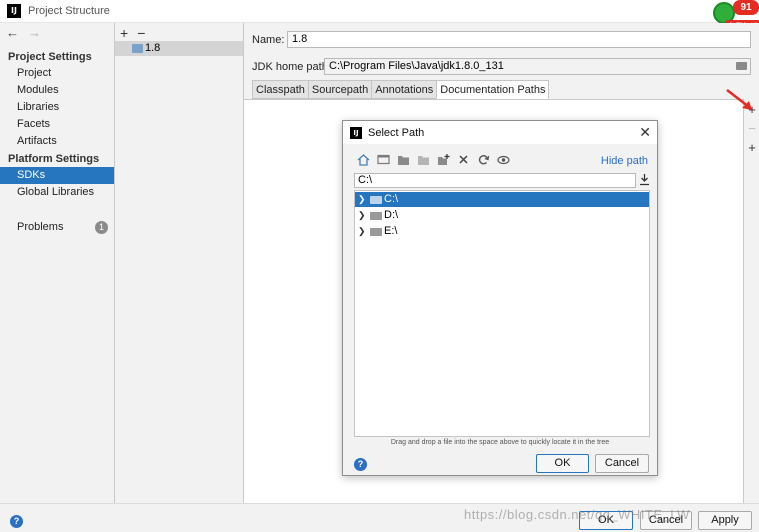 The width and height of the screenshot is (759, 532). What do you see at coordinates (69, 11) in the screenshot?
I see `window-title: Project Structure` at bounding box center [69, 11].